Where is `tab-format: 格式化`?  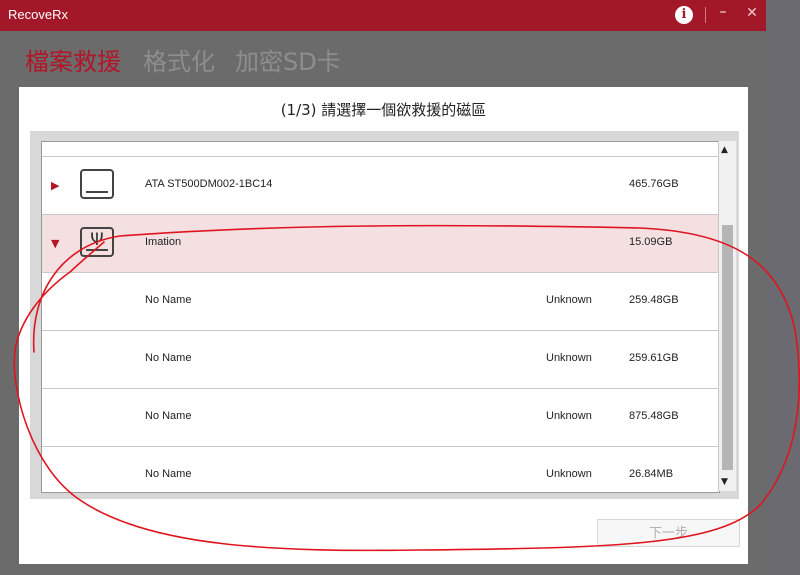
tab-format: 格式化 is located at coordinates (179, 59).